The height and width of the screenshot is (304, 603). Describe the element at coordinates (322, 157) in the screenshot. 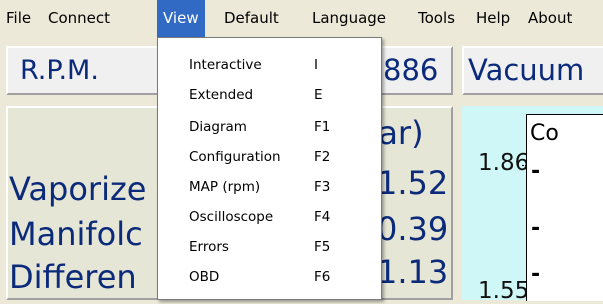

I see `menu-item-shortcut: F2` at that location.